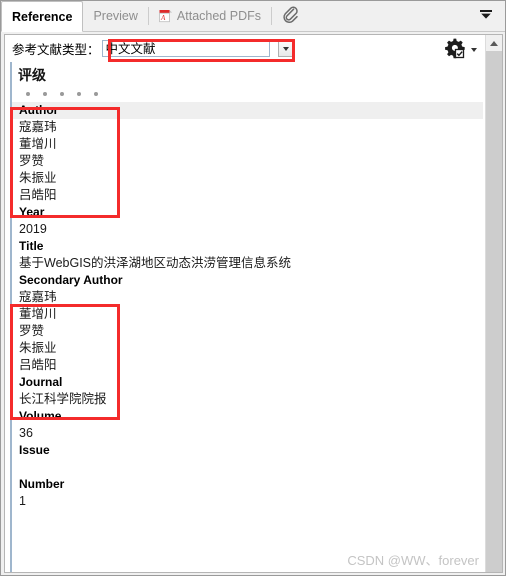 This screenshot has height=576, width=506. Describe the element at coordinates (251, 297) in the screenshot. I see `field-secondary-author-value-1: 寇嘉玮` at that location.